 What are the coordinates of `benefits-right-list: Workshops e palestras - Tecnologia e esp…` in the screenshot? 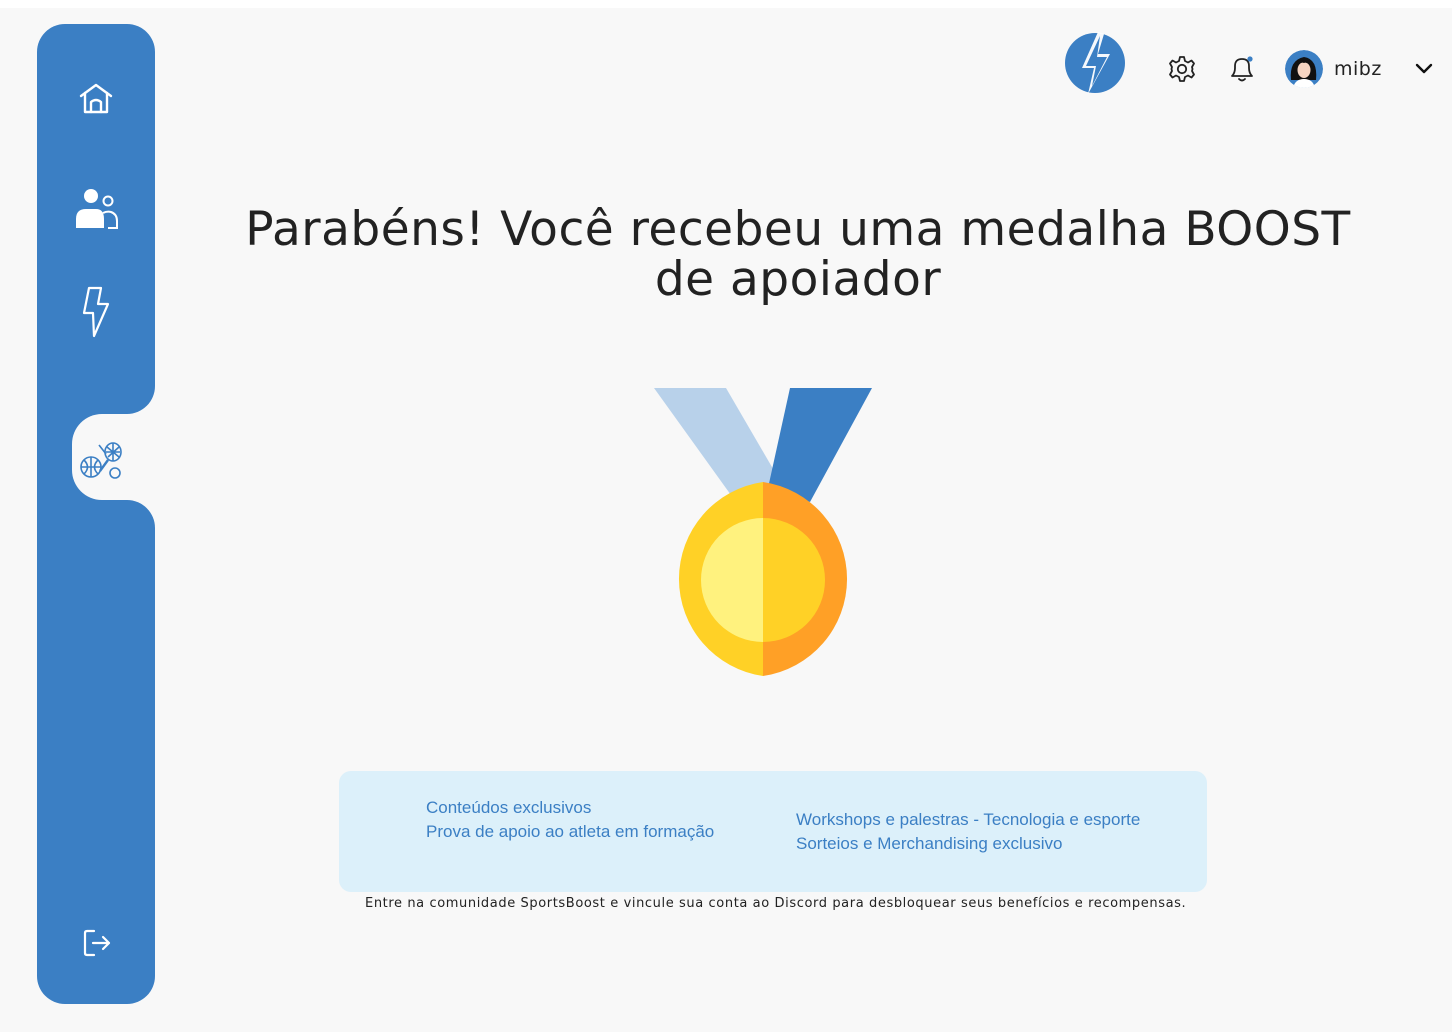 It's located at (968, 832).